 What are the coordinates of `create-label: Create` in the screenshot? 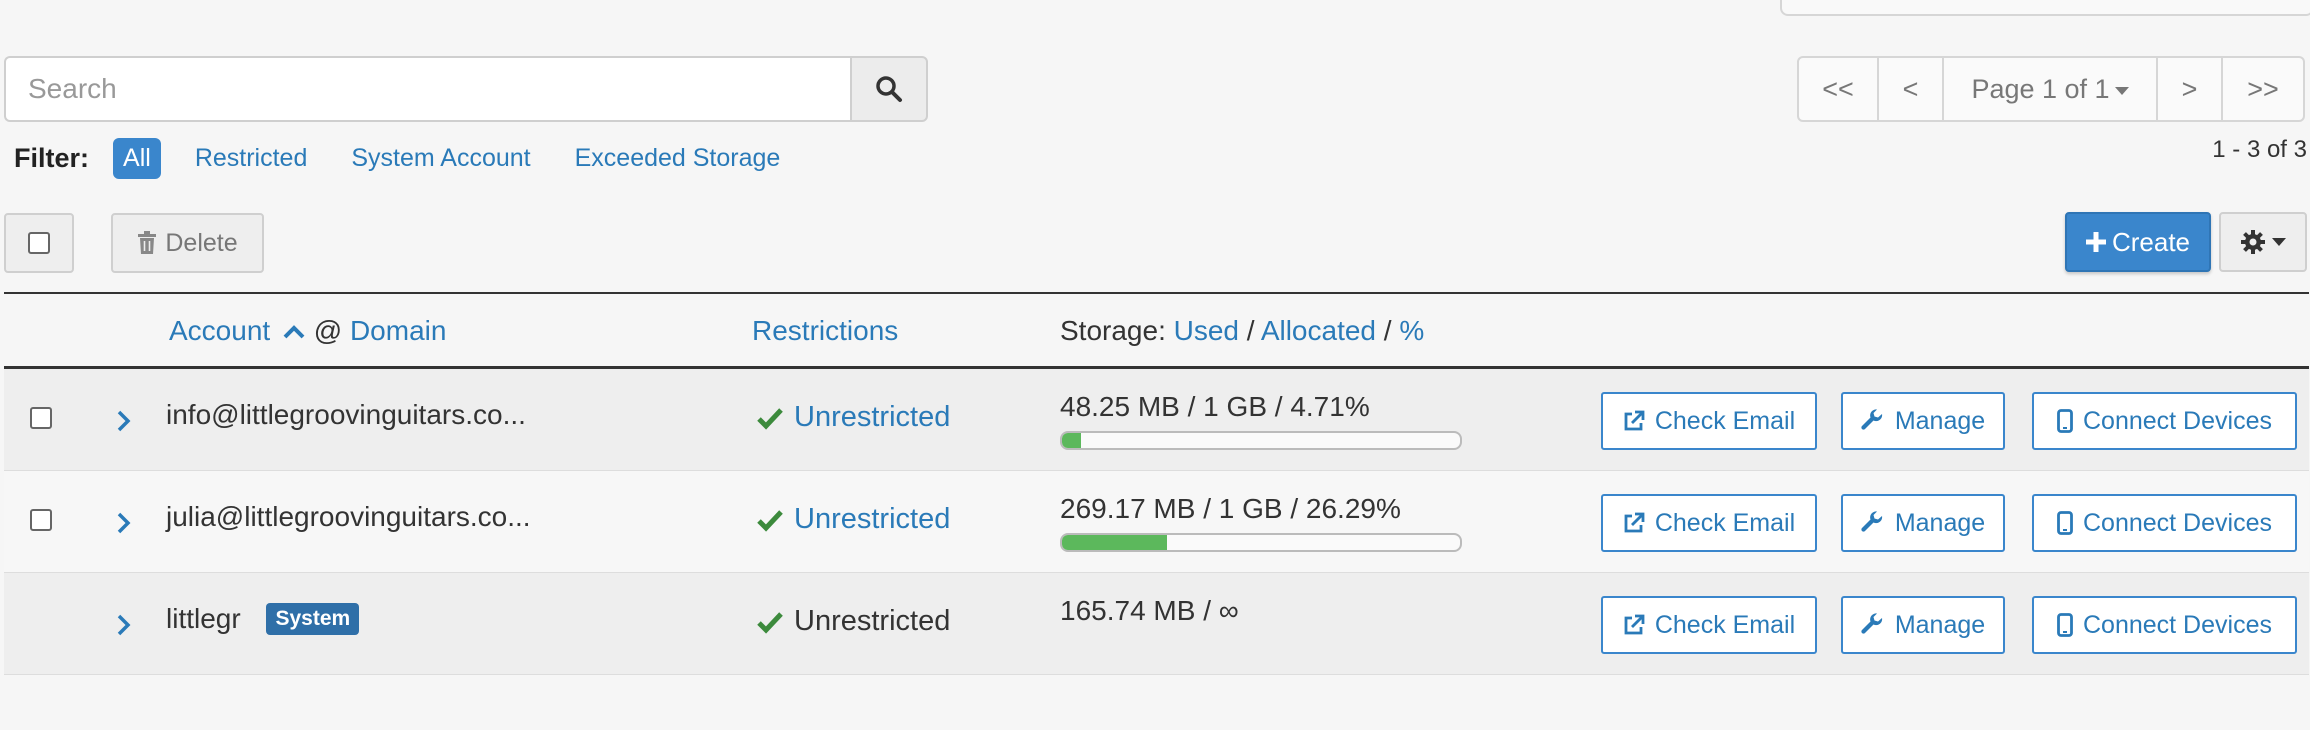 It's located at (2151, 241).